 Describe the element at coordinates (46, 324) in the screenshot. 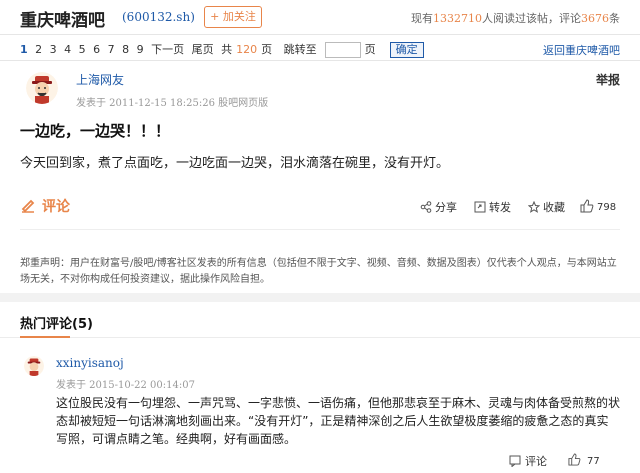

I see `hot-title-text: 热门评论` at that location.